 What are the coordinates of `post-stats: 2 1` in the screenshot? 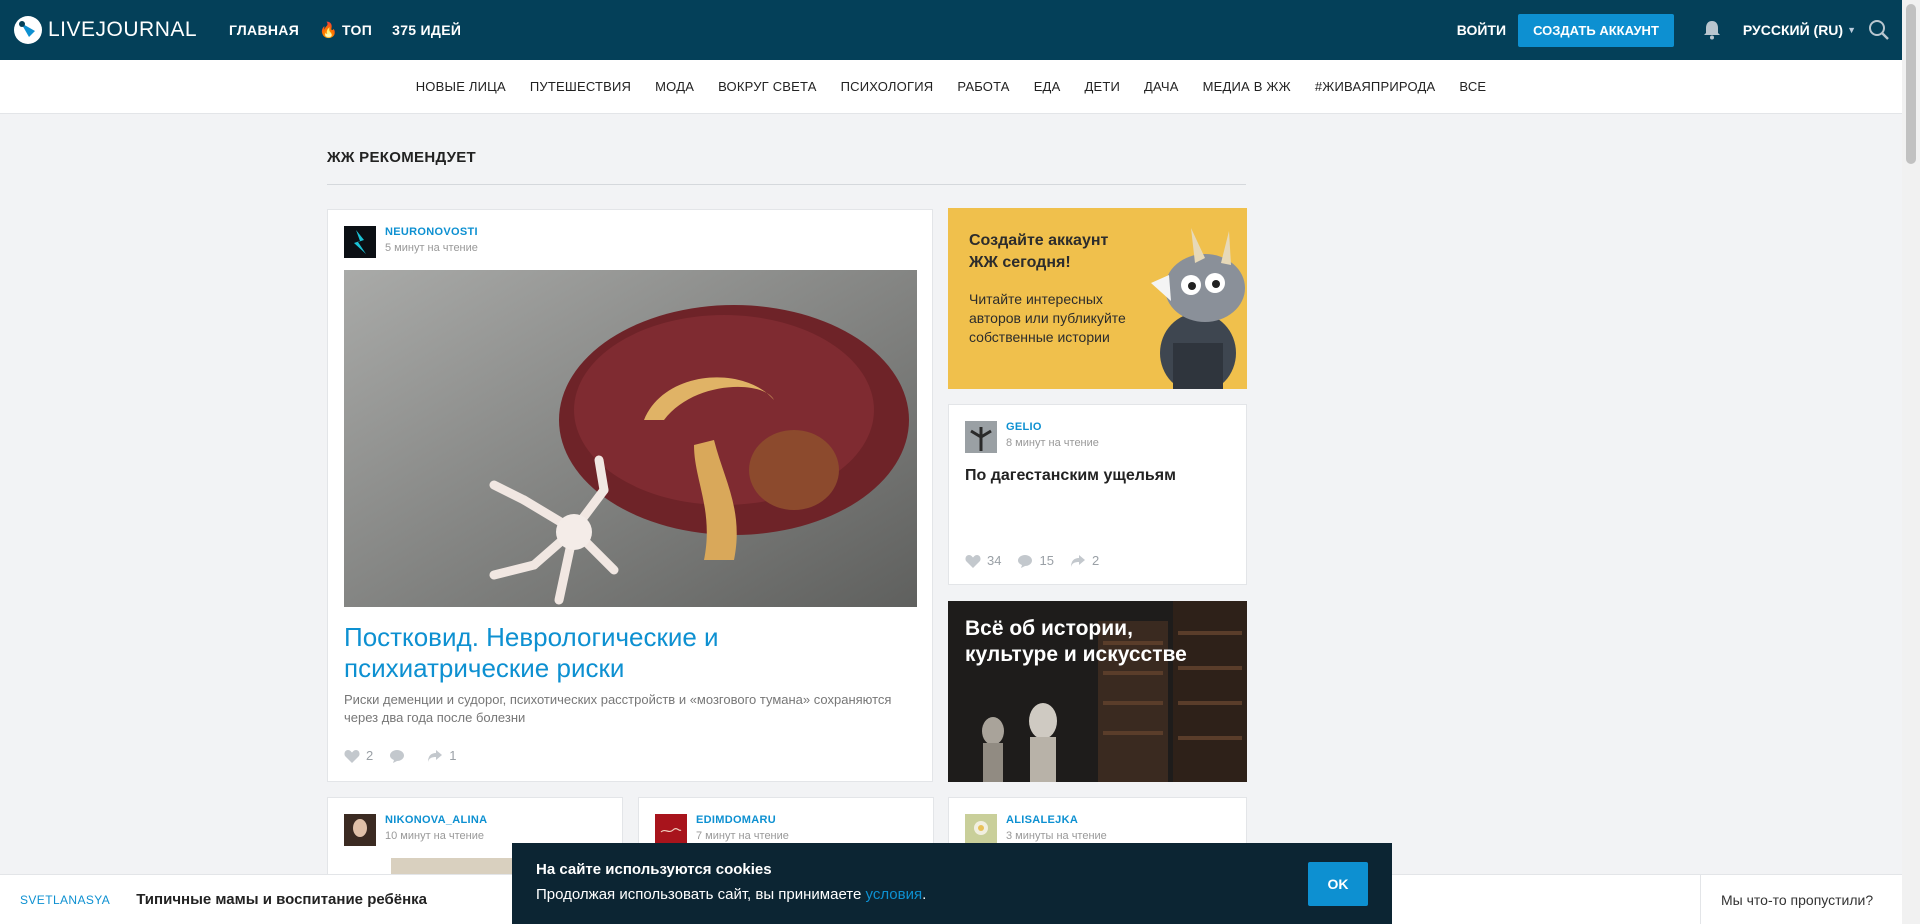 It's located at (400, 755).